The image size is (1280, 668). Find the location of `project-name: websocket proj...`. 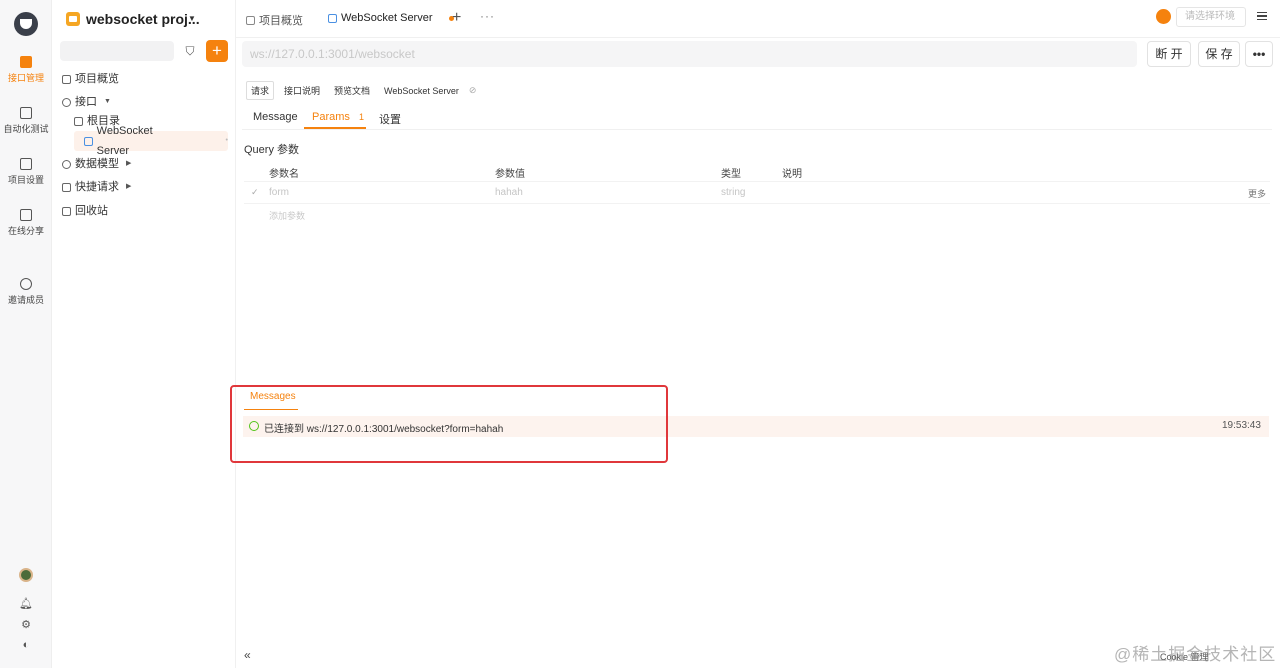

project-name: websocket proj... is located at coordinates (143, 19).